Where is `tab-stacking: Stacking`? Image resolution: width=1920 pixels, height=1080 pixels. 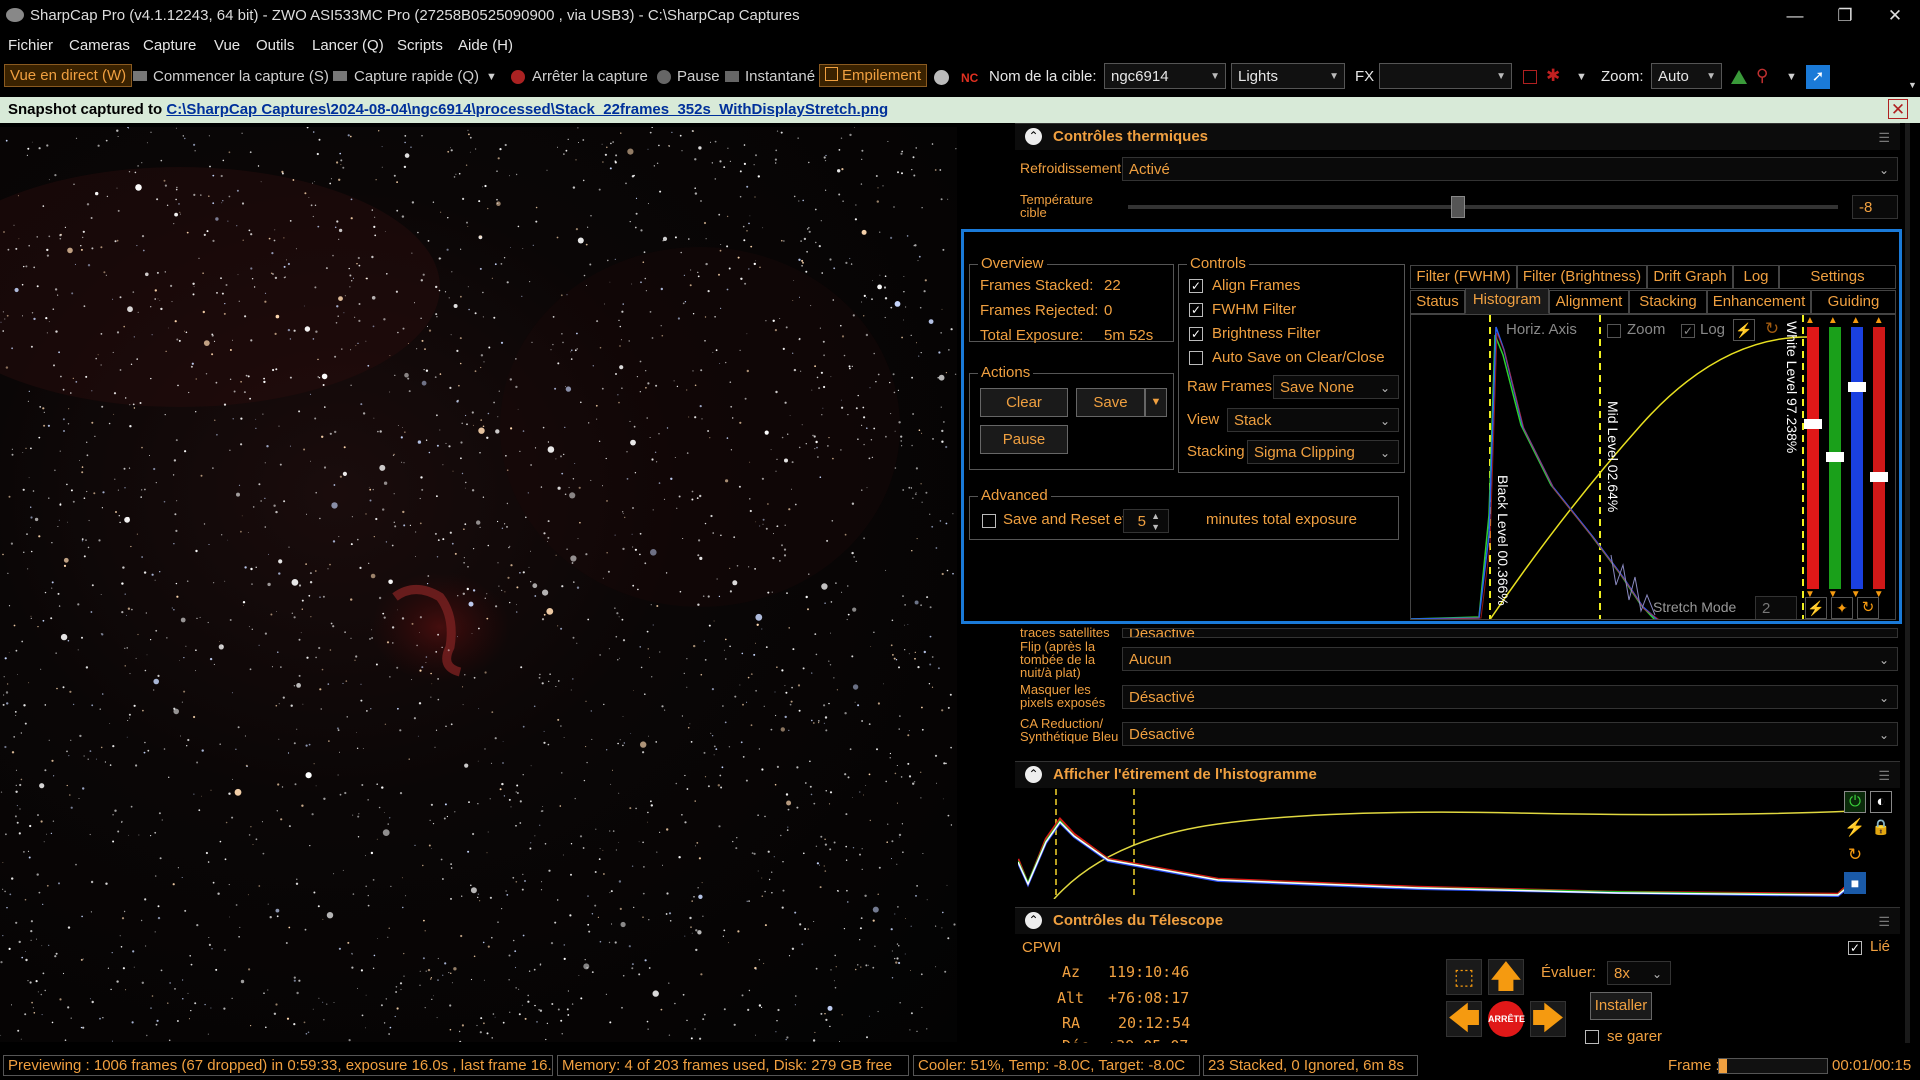 tab-stacking: Stacking is located at coordinates (1668, 302).